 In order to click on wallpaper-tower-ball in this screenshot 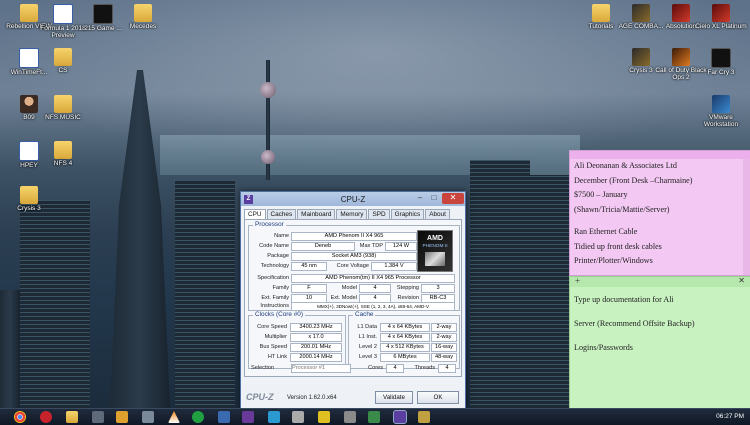, I will do `click(268, 157)`.